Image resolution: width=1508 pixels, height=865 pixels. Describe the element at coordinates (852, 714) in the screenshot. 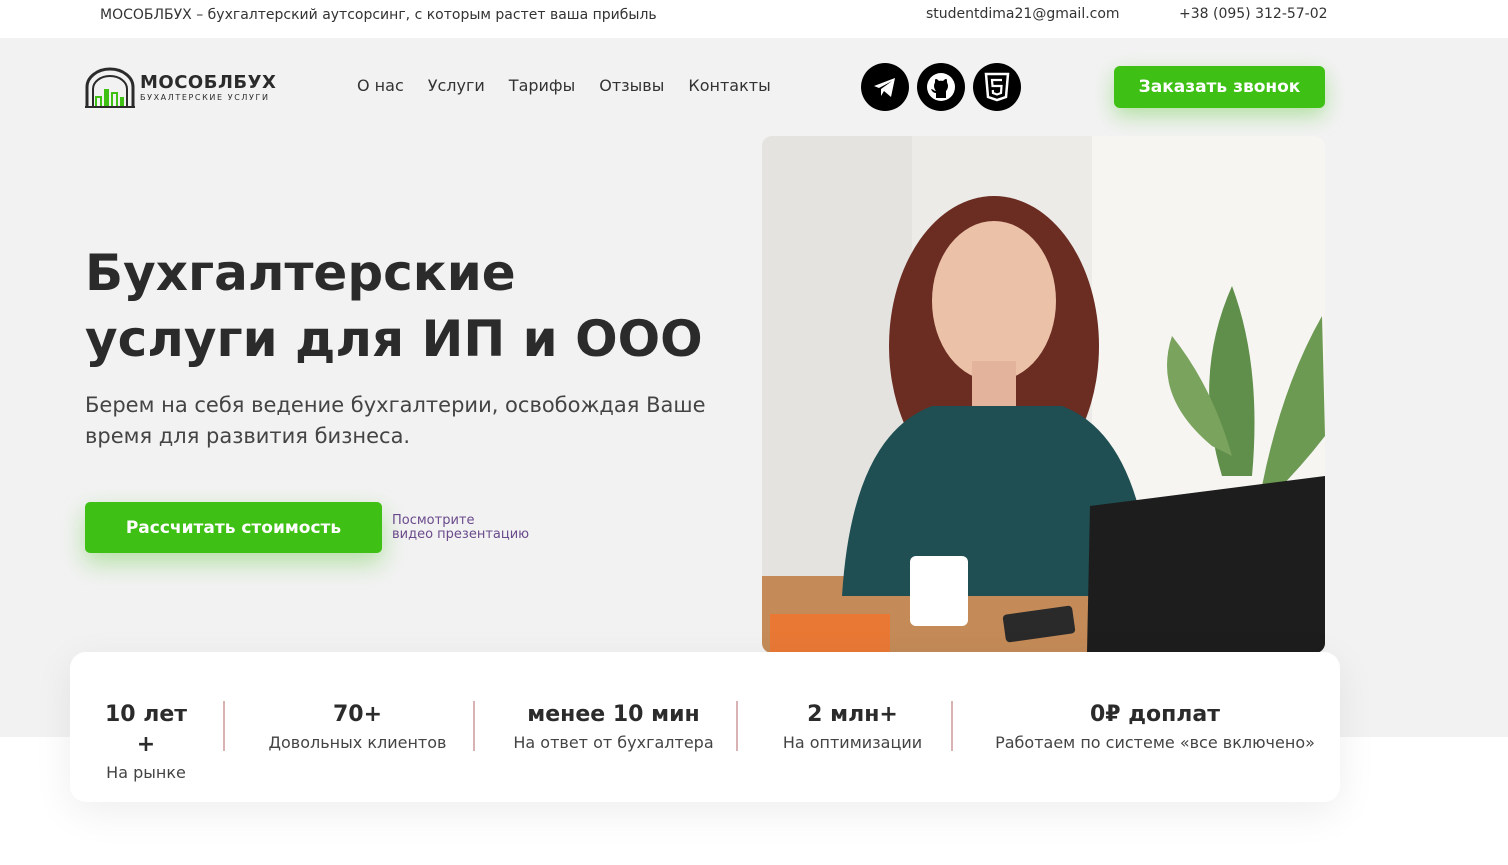

I see `stat-value: 2 млн+` at that location.